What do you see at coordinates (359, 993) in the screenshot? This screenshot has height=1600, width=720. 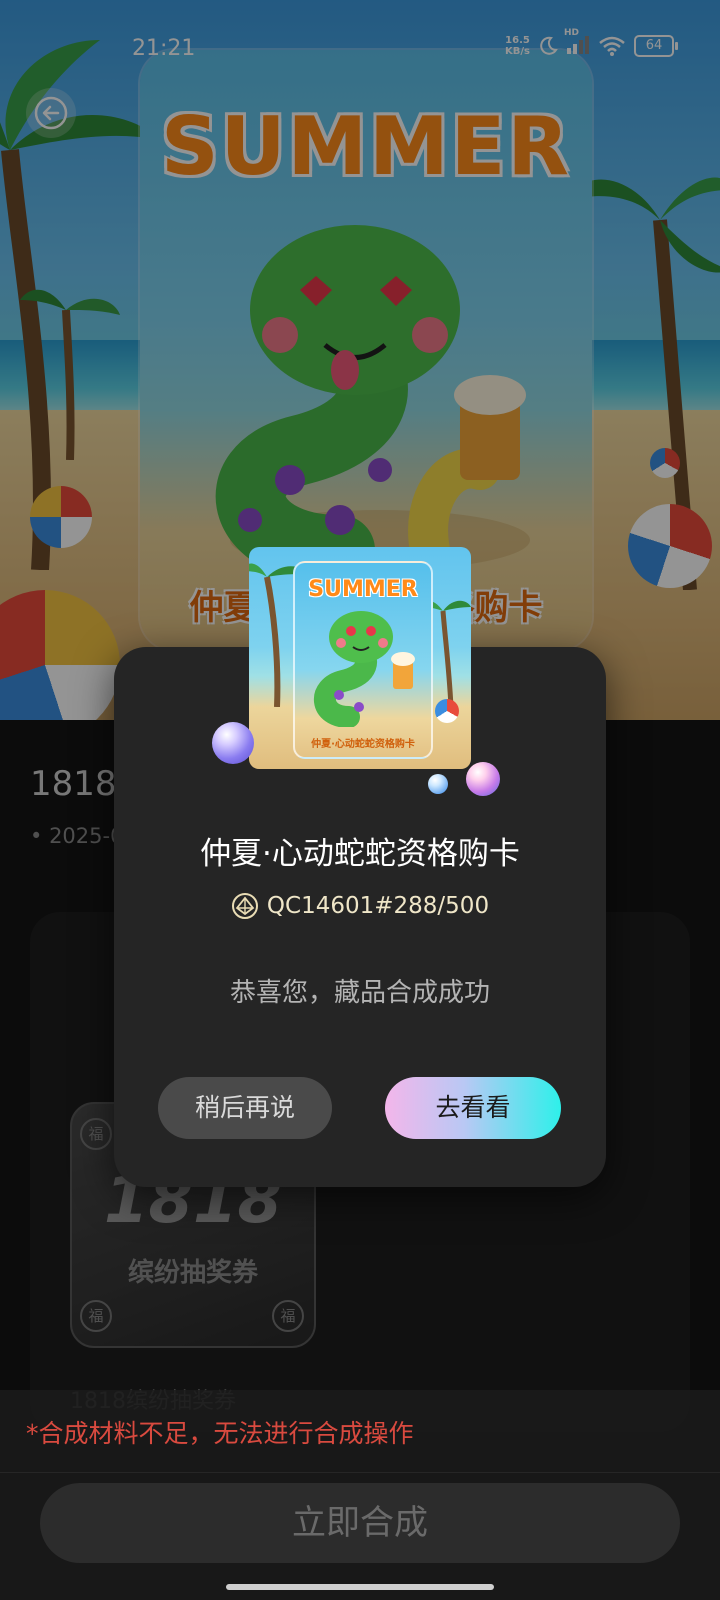 I see `dialog-success-message: 恭喜您，藏品合成成功` at bounding box center [359, 993].